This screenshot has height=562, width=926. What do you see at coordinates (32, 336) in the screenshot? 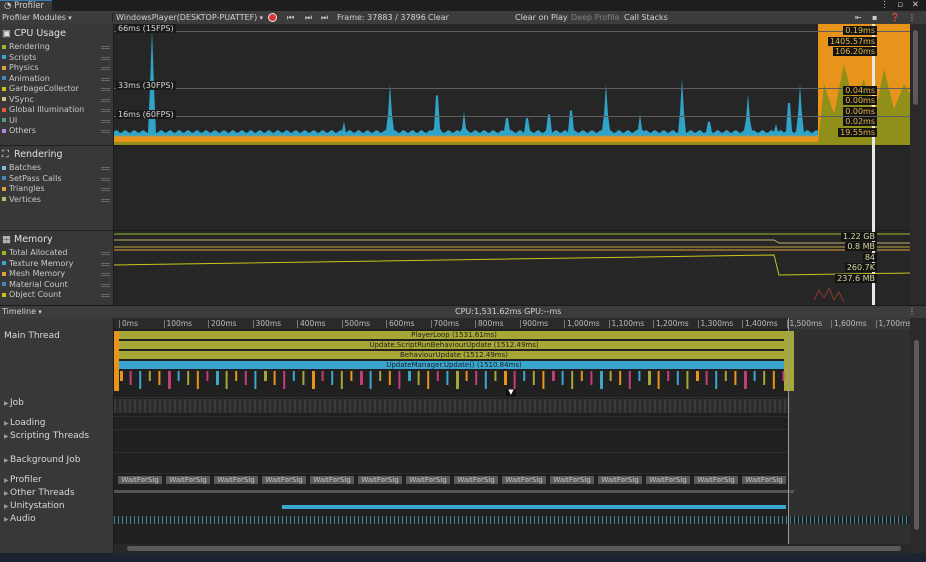
I see `track-main-thread: Main Thread` at bounding box center [32, 336].